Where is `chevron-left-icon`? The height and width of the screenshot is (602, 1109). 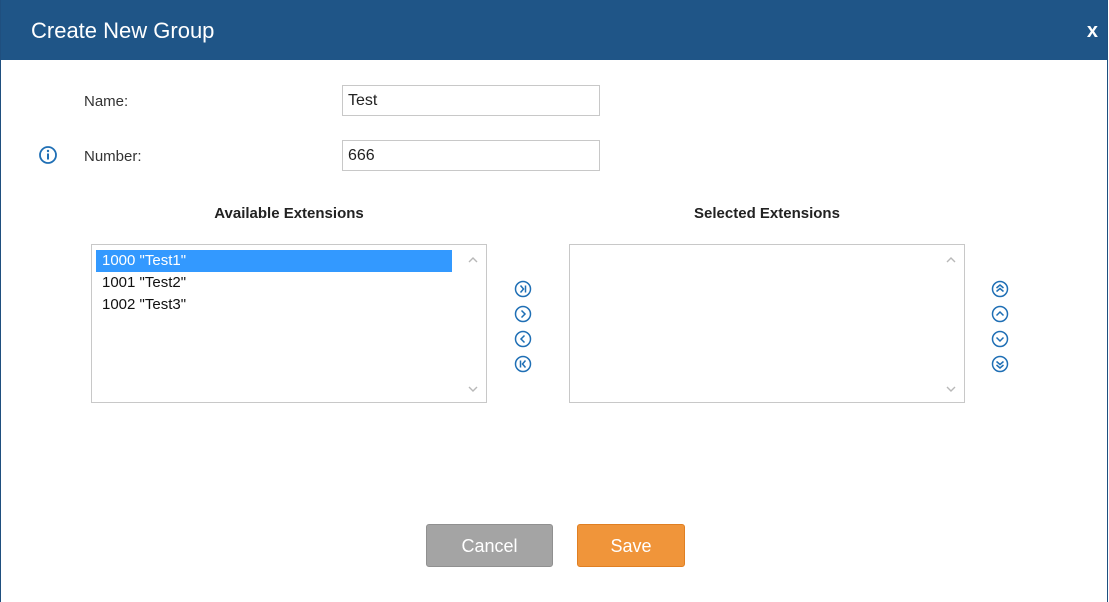
chevron-left-icon is located at coordinates (523, 339).